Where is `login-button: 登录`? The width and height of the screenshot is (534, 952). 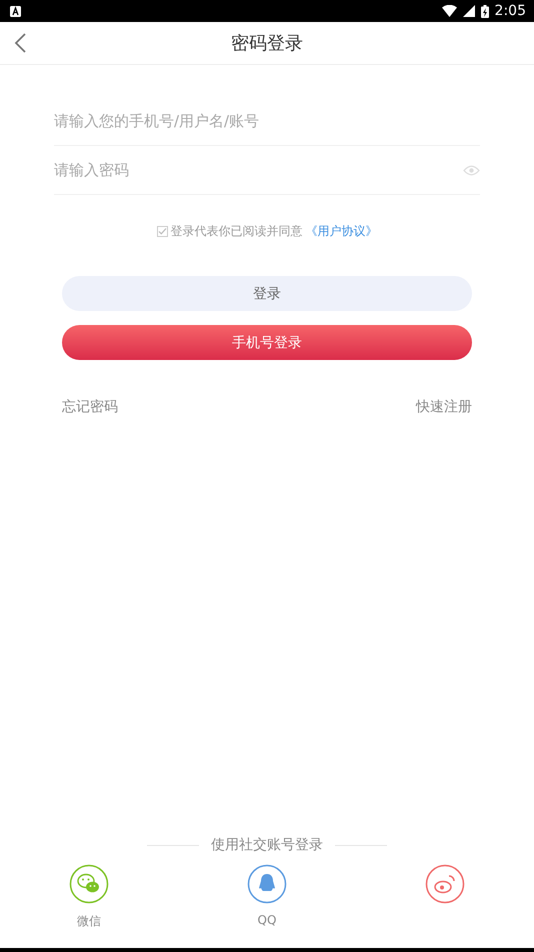 login-button: 登录 is located at coordinates (267, 293).